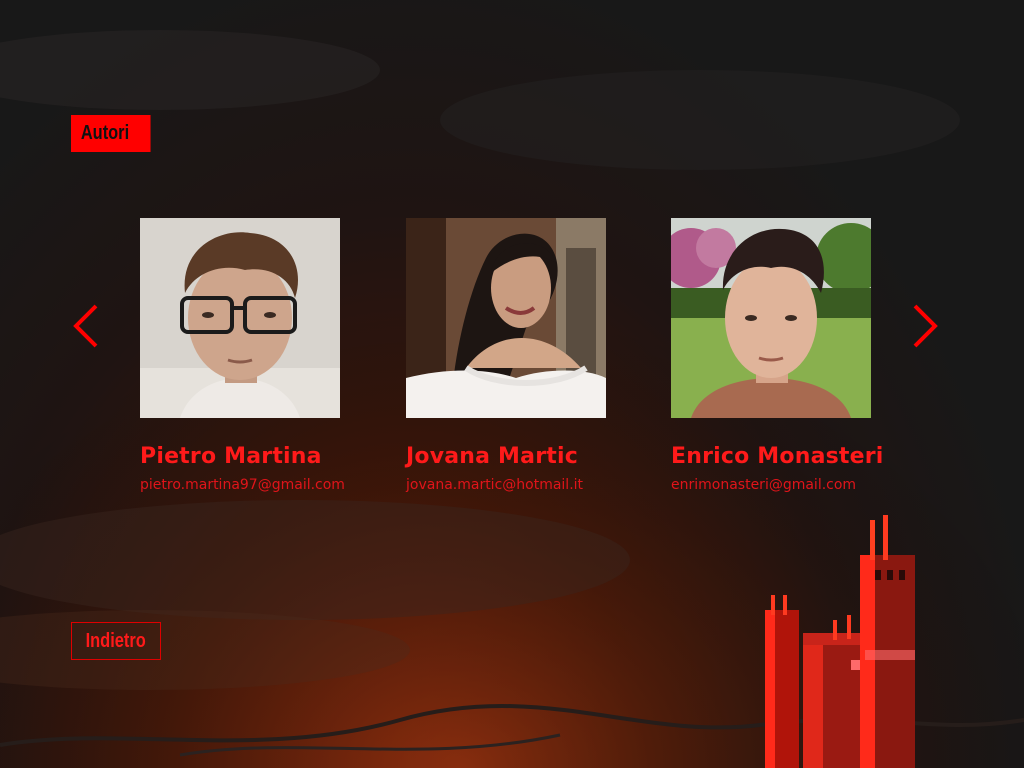 The image size is (1024, 768). I want to click on author-email: jovana.martic@hotmail.it, so click(511, 485).